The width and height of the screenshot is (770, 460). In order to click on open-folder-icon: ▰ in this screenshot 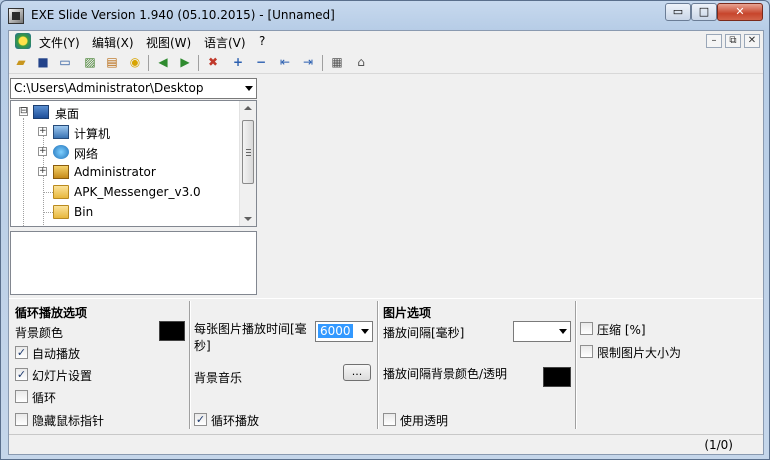, I will do `click(21, 63)`.